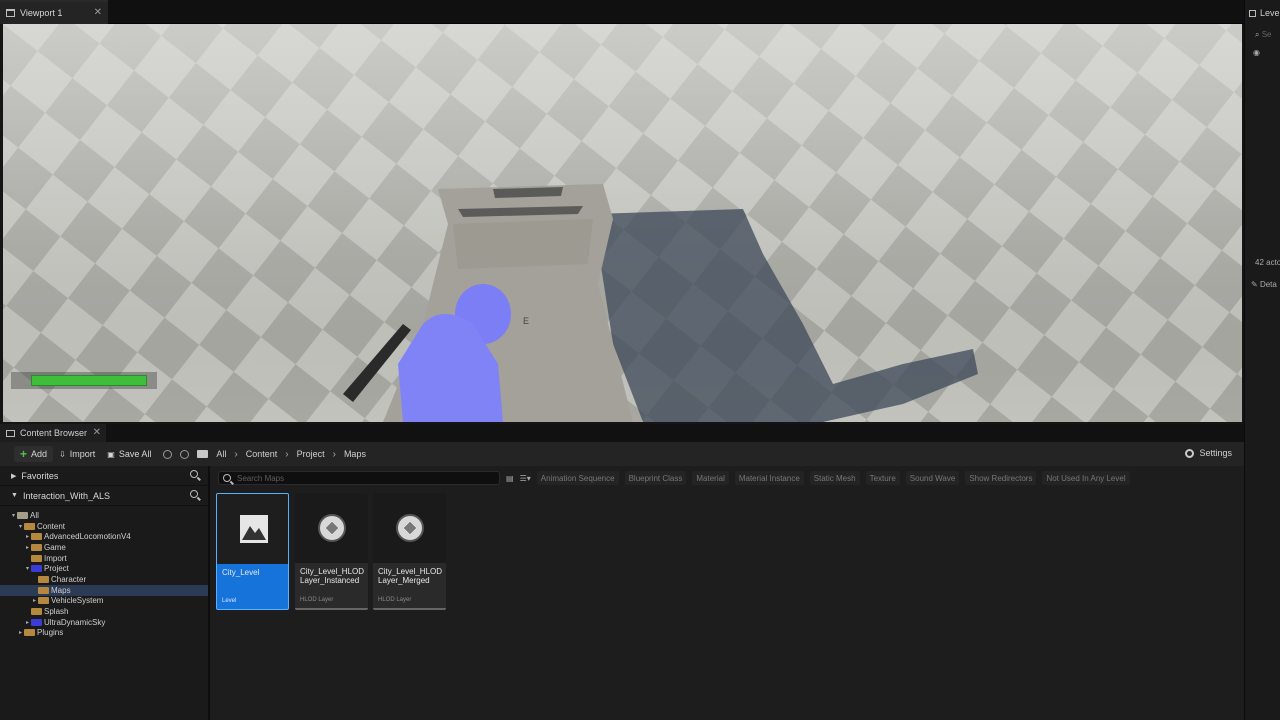 The width and height of the screenshot is (1280, 720). What do you see at coordinates (622, 433) in the screenshot?
I see `content-browser-tab-bar: Content Browser ✕` at bounding box center [622, 433].